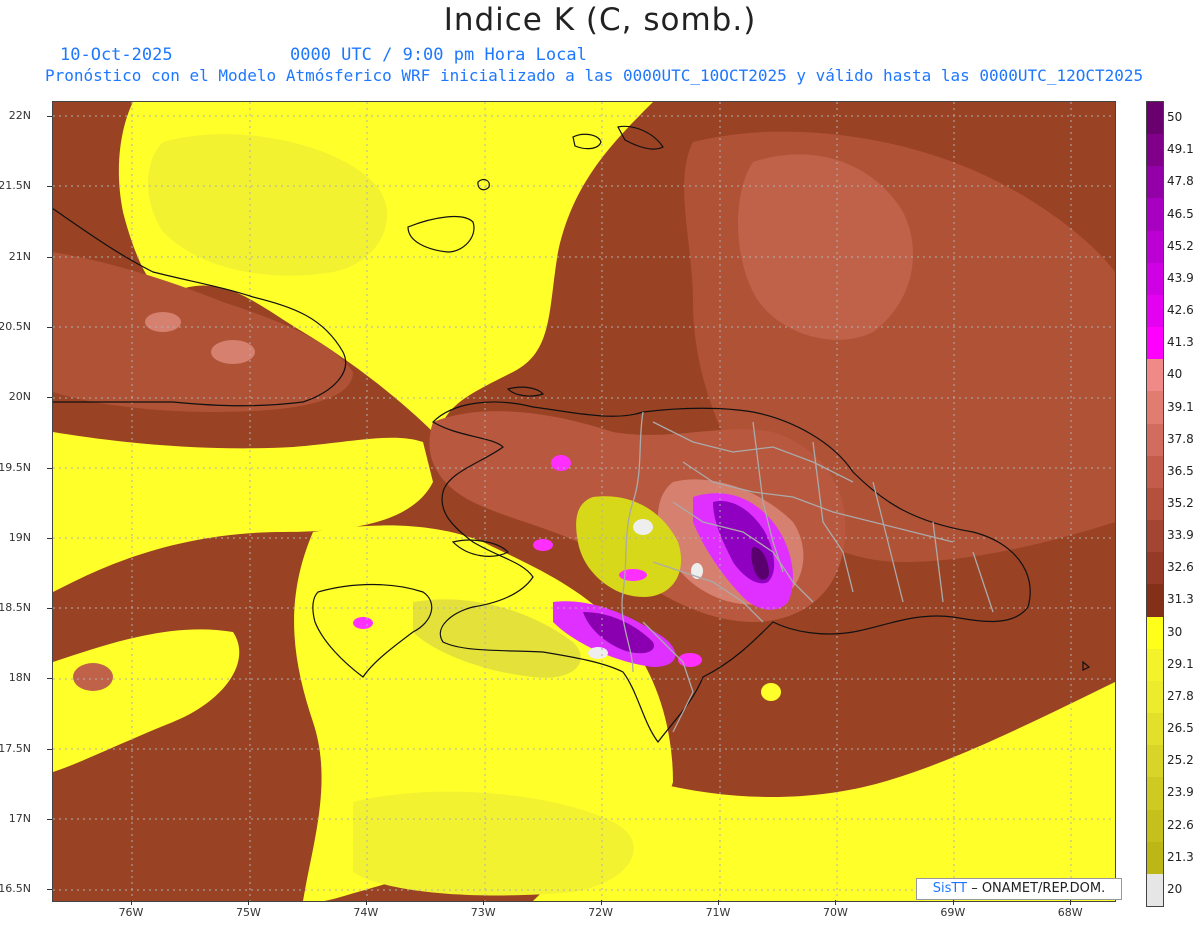  What do you see at coordinates (19, 256) in the screenshot?
I see `latitude-label: 21N` at bounding box center [19, 256].